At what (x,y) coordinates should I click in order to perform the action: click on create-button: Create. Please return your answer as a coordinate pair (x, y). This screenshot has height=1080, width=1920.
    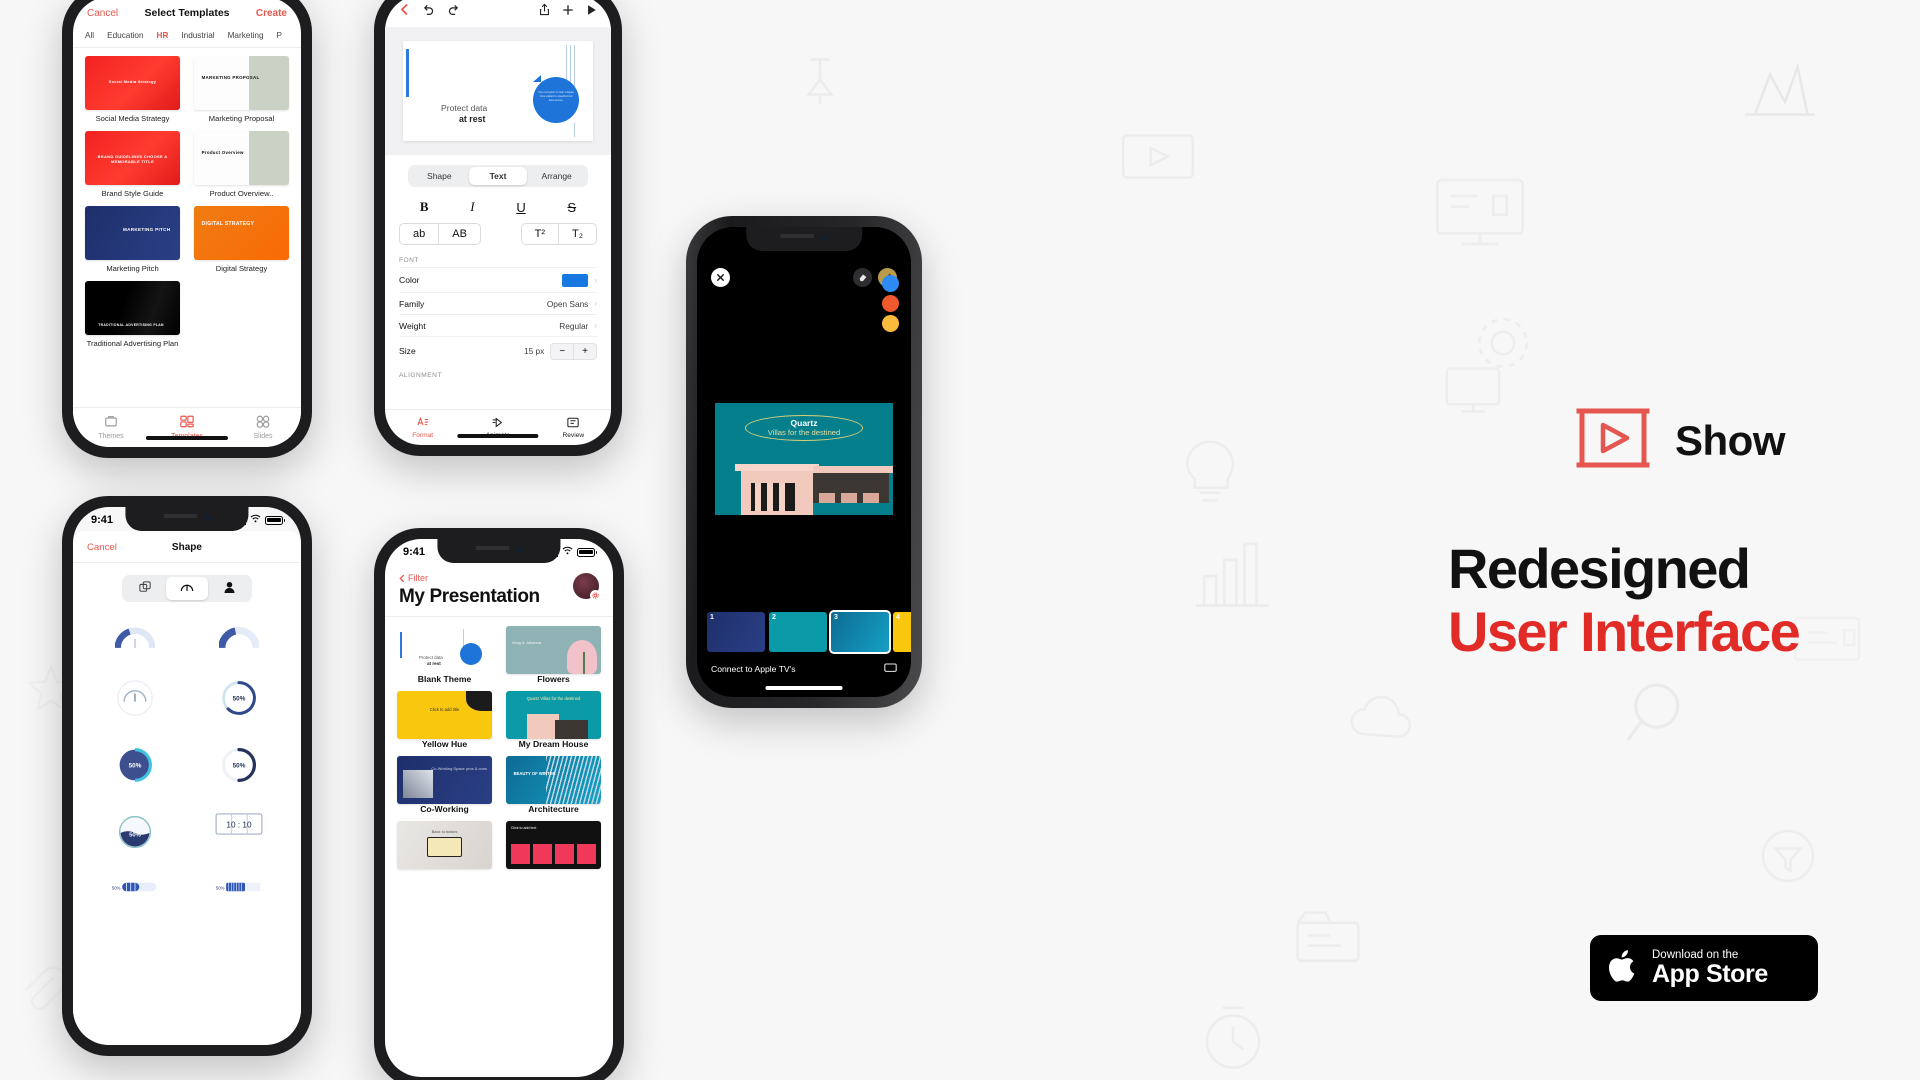
    Looking at the image, I should click on (271, 13).